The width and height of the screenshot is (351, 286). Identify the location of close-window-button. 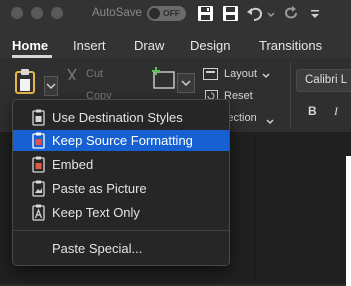
(17, 13).